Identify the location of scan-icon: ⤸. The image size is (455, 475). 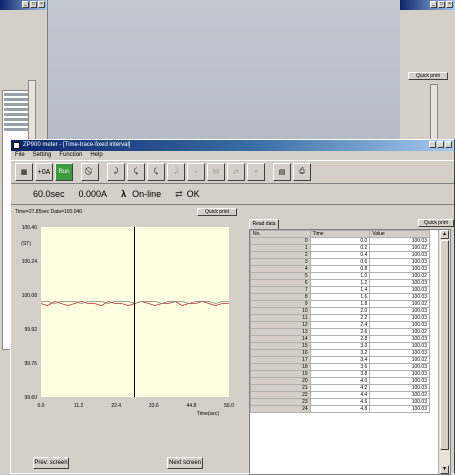
(116, 172).